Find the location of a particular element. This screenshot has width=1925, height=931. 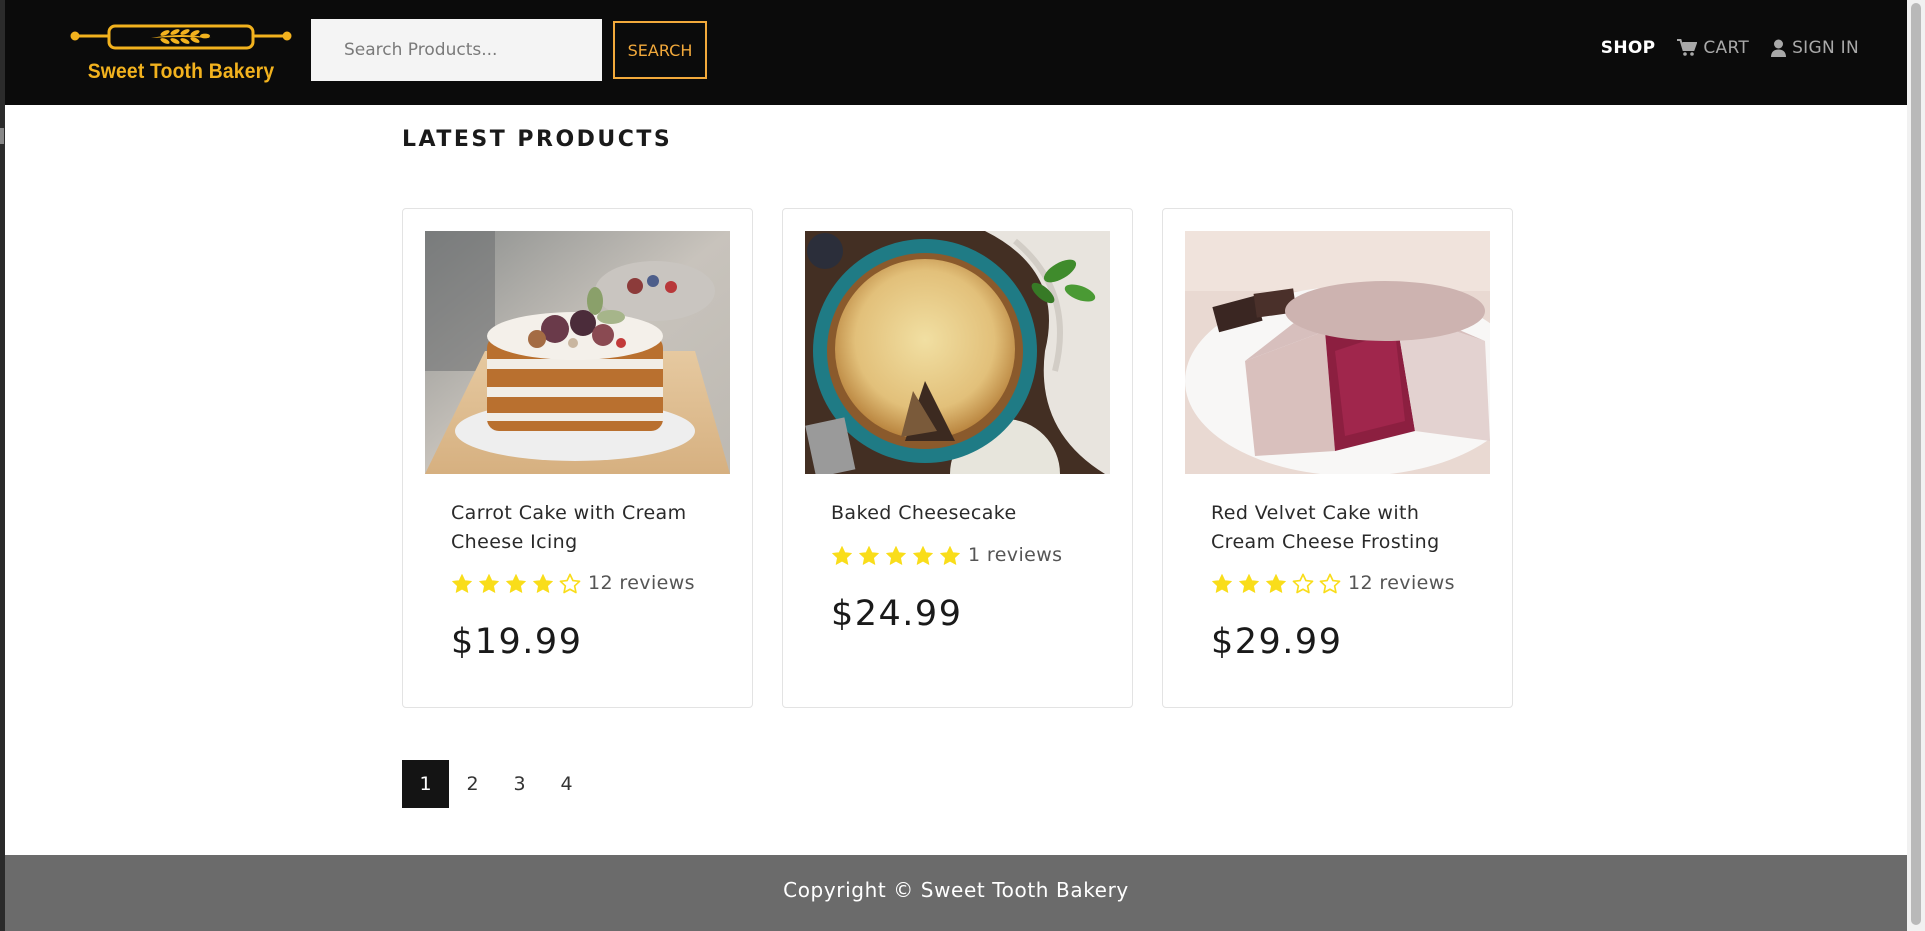

rolling-pin-wheat-icon is located at coordinates (181, 37).